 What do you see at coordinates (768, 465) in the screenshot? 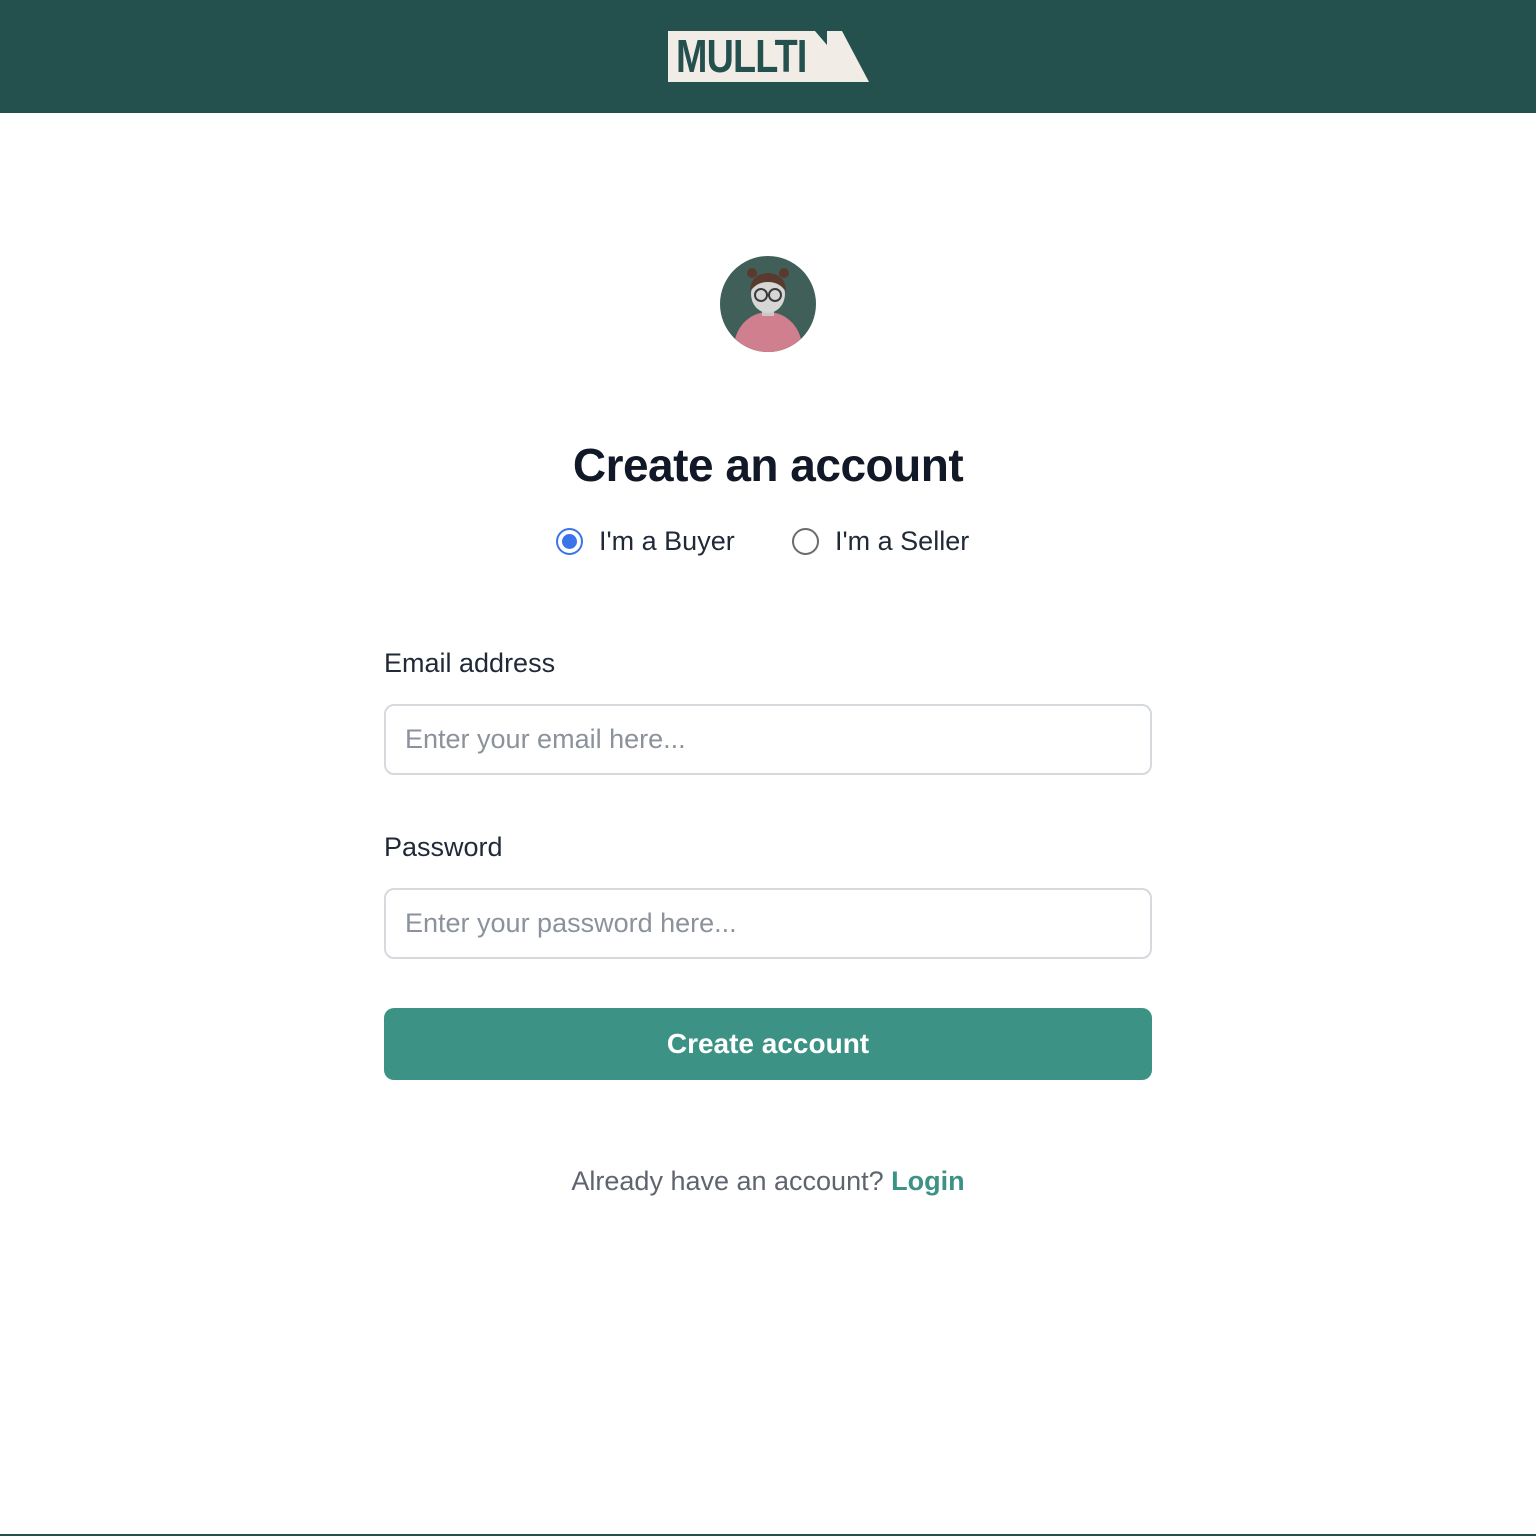
I see `page-title: Create an account` at bounding box center [768, 465].